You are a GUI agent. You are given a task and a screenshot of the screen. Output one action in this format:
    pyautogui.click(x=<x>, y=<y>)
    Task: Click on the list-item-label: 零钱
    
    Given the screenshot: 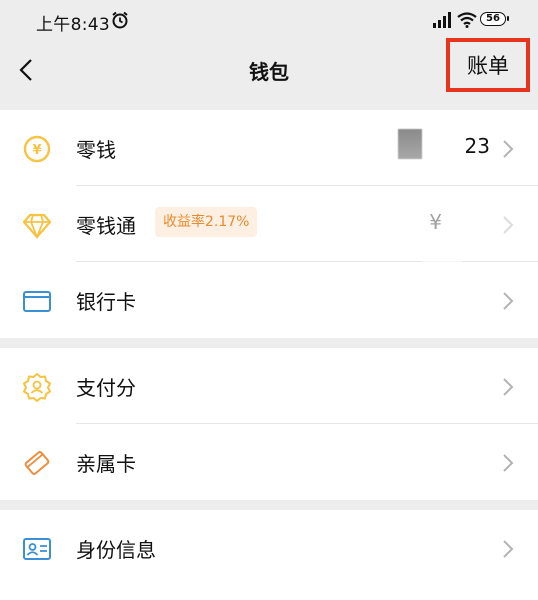 What is the action you would take?
    pyautogui.click(x=96, y=150)
    